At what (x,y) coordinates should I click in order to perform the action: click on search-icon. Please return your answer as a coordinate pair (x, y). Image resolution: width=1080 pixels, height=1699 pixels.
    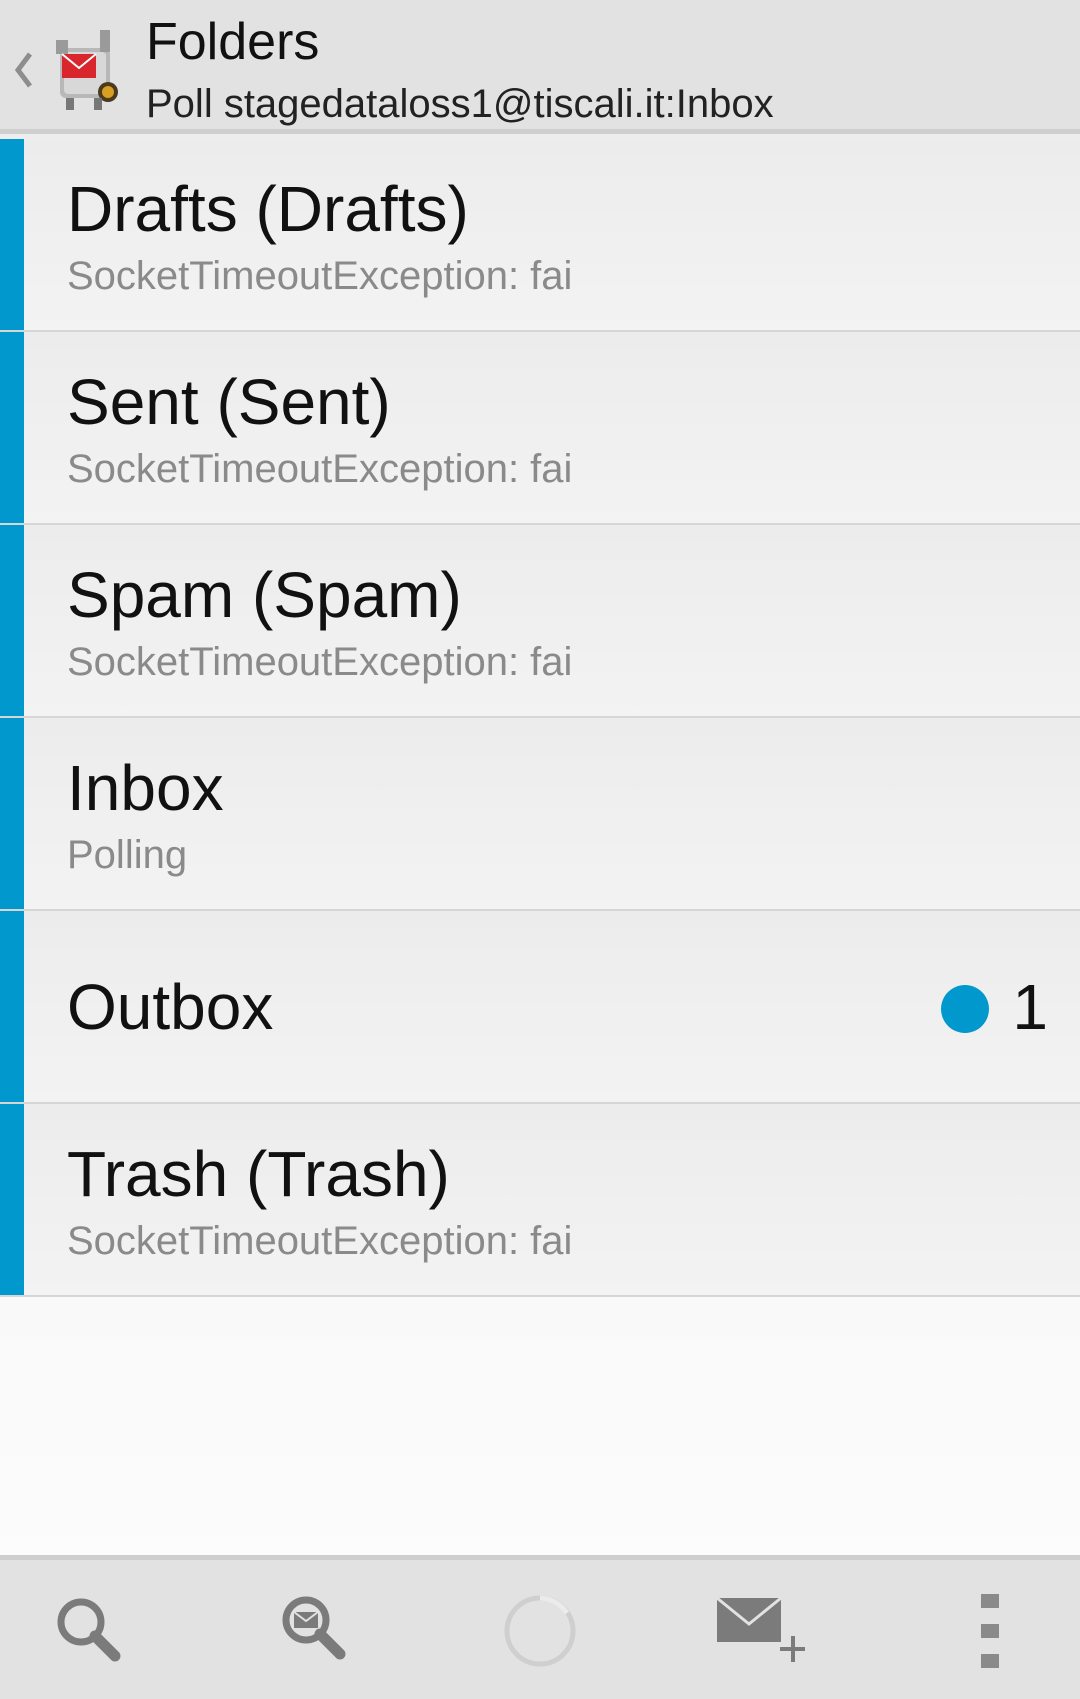
    Looking at the image, I should click on (89, 1630).